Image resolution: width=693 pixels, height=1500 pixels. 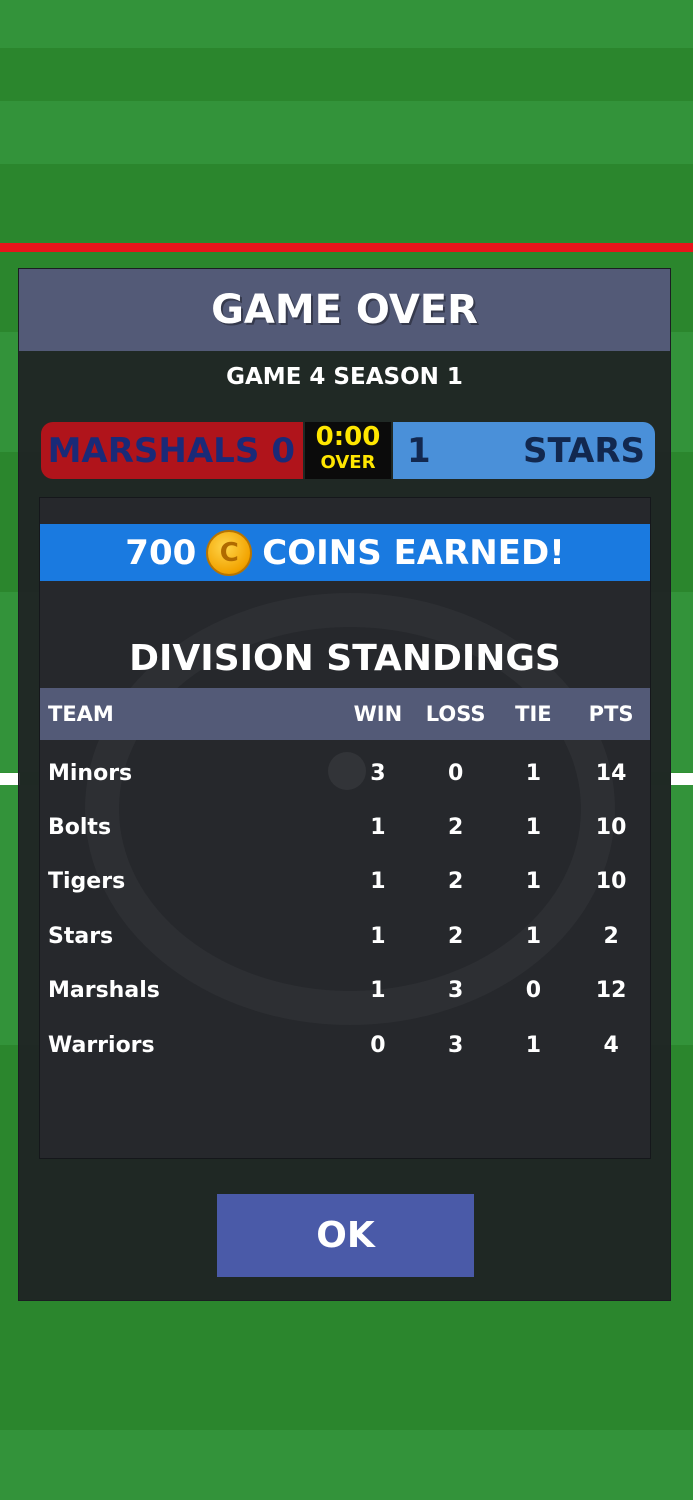 I want to click on header-tie: TIE, so click(x=533, y=714).